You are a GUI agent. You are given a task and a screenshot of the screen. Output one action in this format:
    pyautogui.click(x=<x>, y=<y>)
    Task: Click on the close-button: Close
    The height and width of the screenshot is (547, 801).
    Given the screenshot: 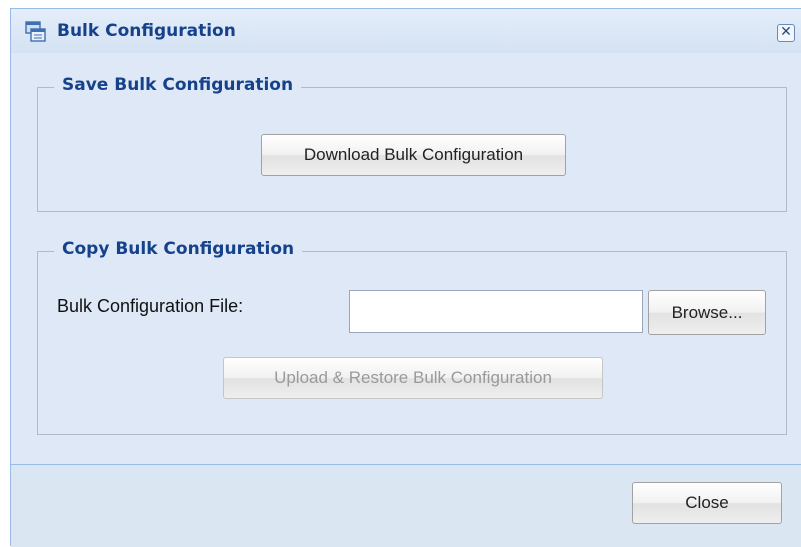 What is the action you would take?
    pyautogui.click(x=707, y=503)
    